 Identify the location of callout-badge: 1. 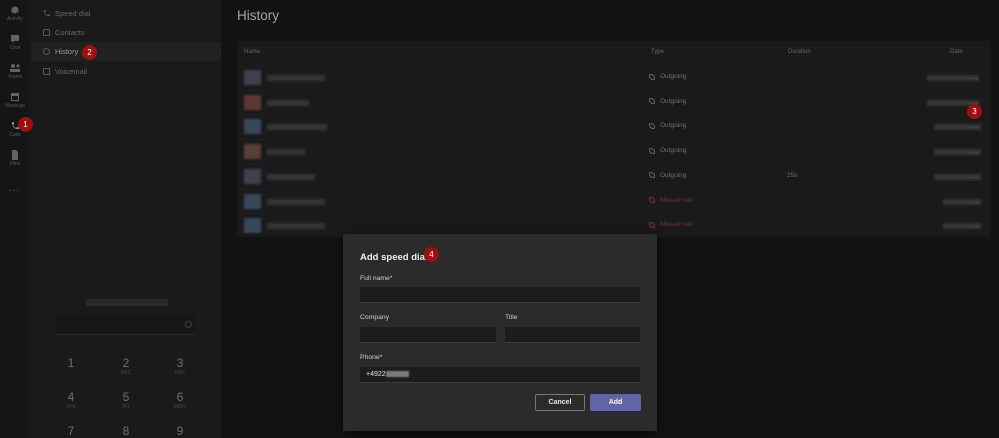
(25, 124).